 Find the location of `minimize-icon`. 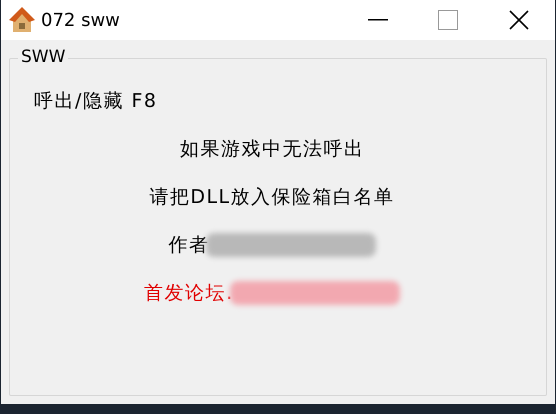

minimize-icon is located at coordinates (378, 20).